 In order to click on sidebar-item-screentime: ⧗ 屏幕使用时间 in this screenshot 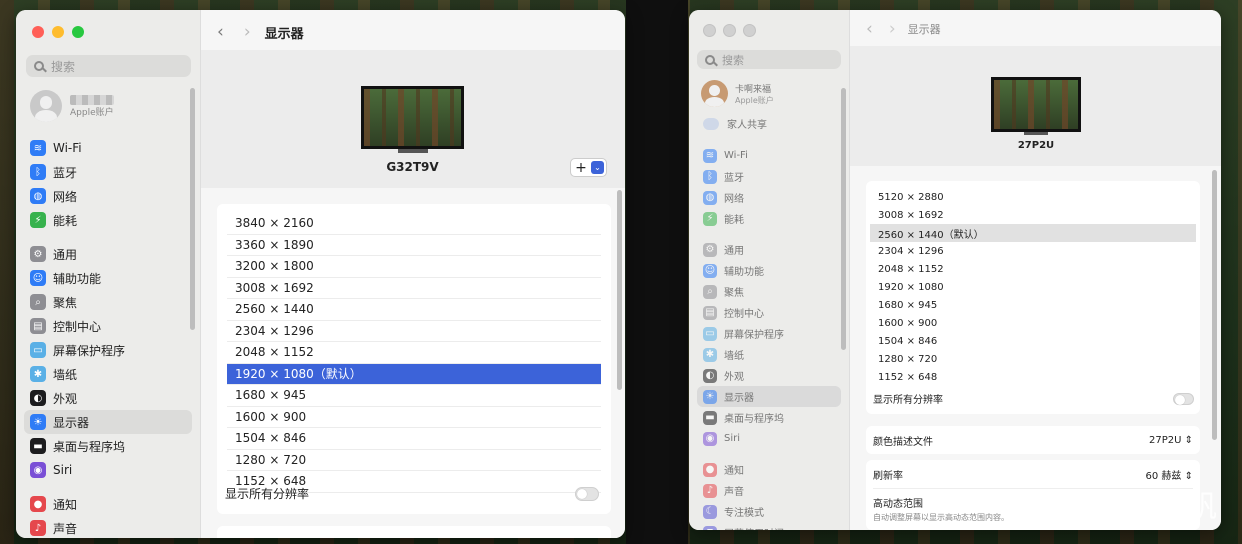, I will do `click(769, 526)`.